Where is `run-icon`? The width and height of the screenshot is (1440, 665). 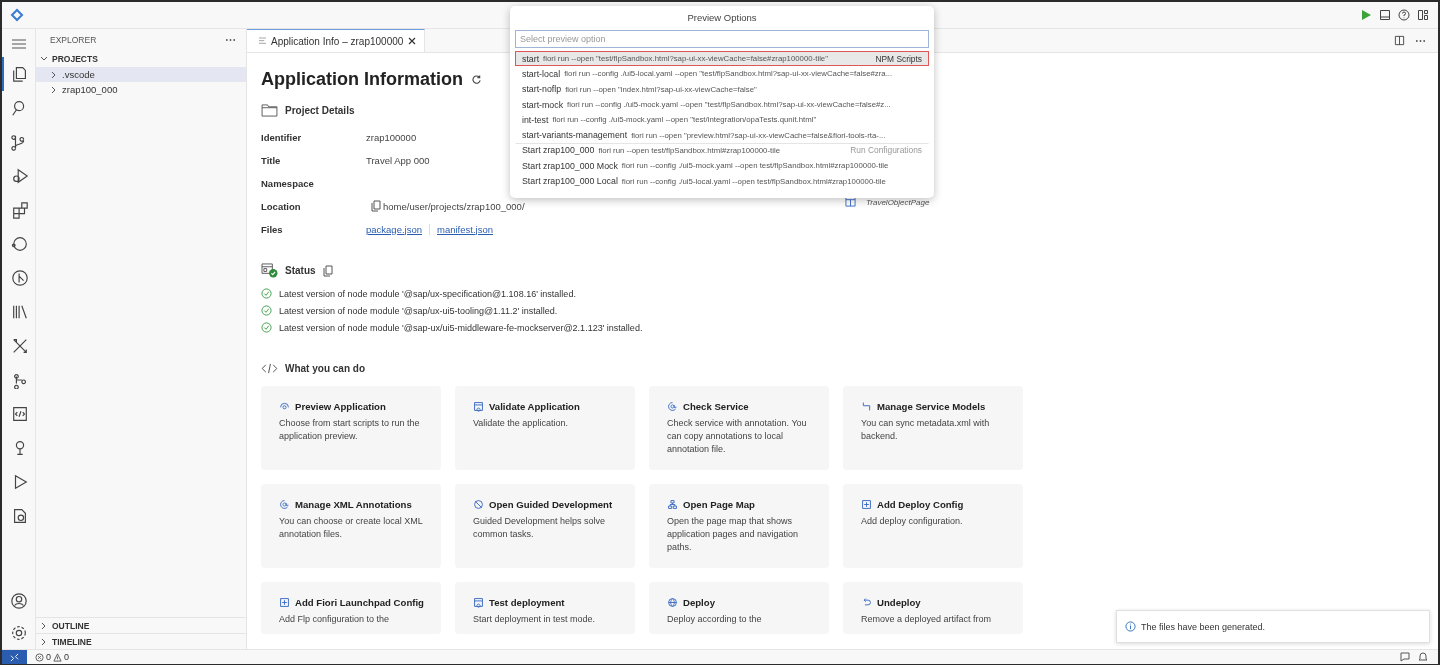 run-icon is located at coordinates (1366, 15).